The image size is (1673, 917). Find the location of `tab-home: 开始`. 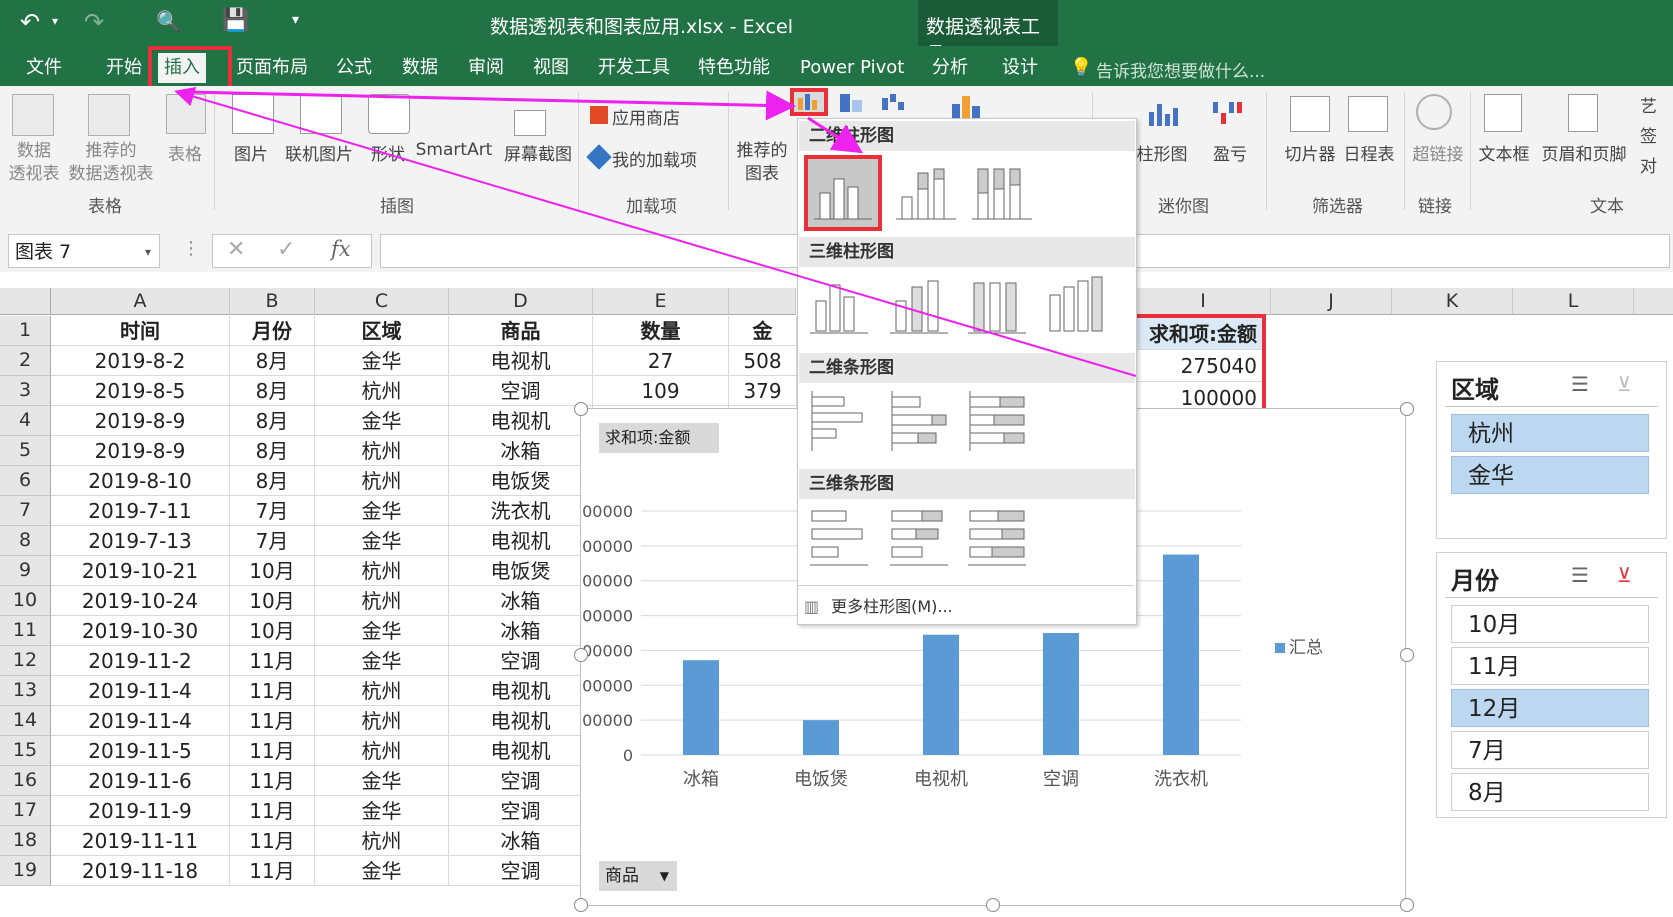

tab-home: 开始 is located at coordinates (124, 68).